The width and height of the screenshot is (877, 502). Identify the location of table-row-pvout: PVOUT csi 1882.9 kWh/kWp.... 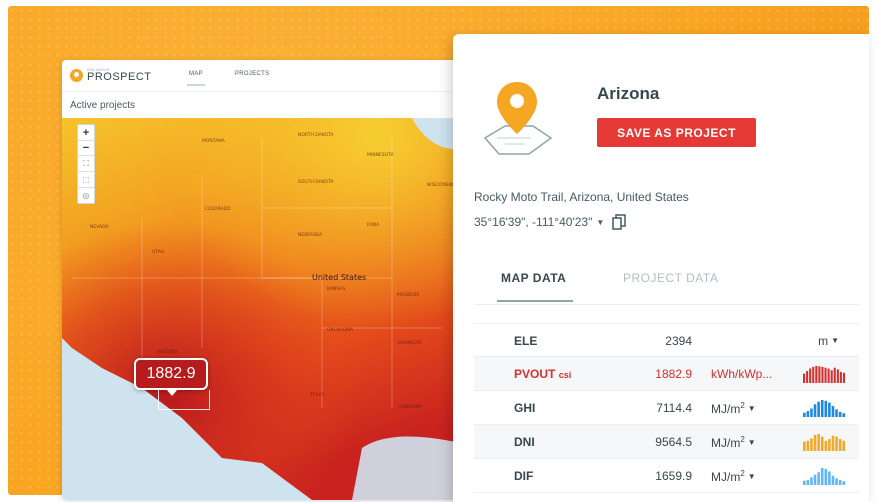
(666, 374).